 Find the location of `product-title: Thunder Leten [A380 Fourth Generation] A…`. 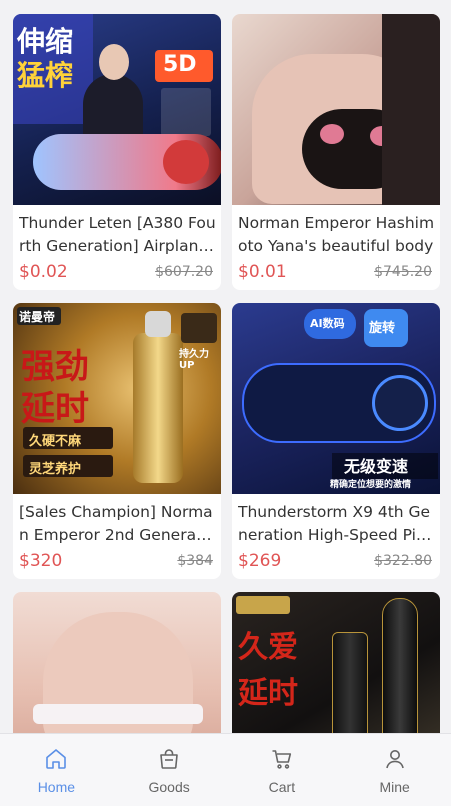

product-title: Thunder Leten [A380 Fourth Generation] A… is located at coordinates (117, 234).